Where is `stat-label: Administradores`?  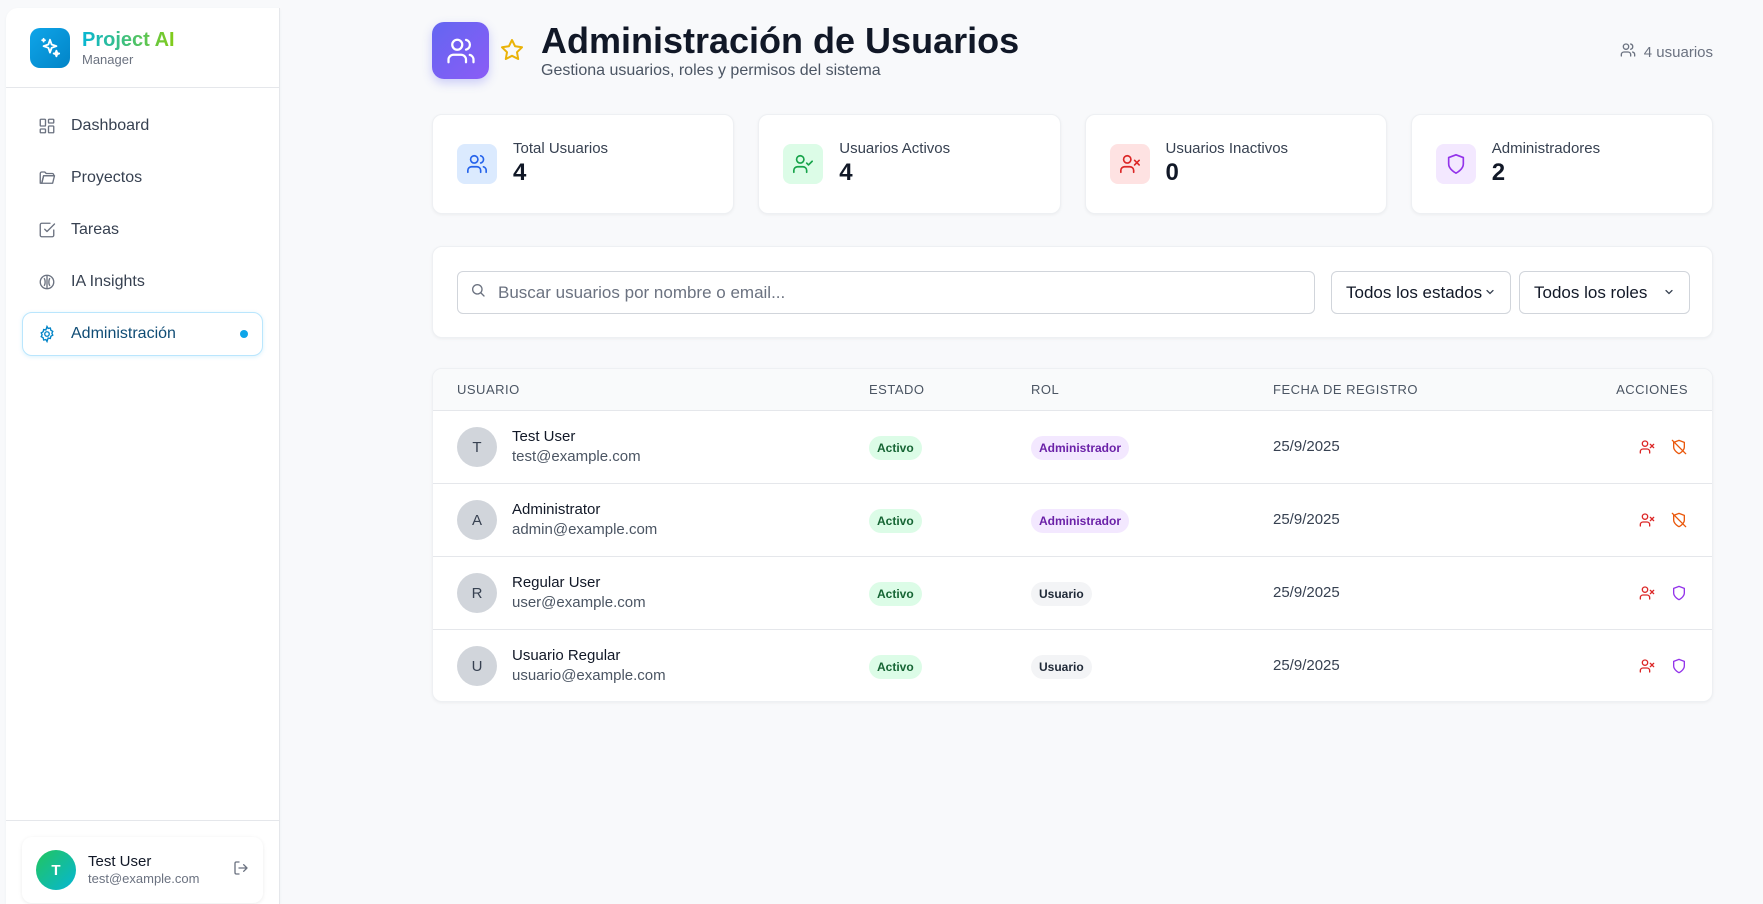 stat-label: Administradores is located at coordinates (1546, 148).